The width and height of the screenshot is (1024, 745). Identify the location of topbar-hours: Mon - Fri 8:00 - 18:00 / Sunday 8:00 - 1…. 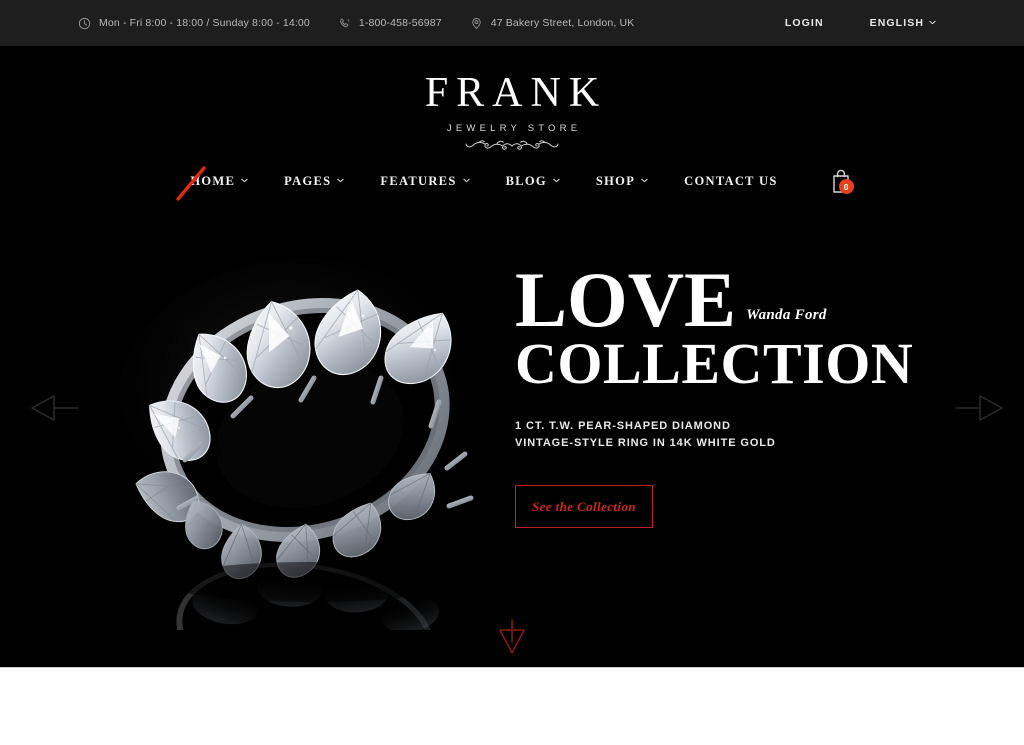
(194, 23).